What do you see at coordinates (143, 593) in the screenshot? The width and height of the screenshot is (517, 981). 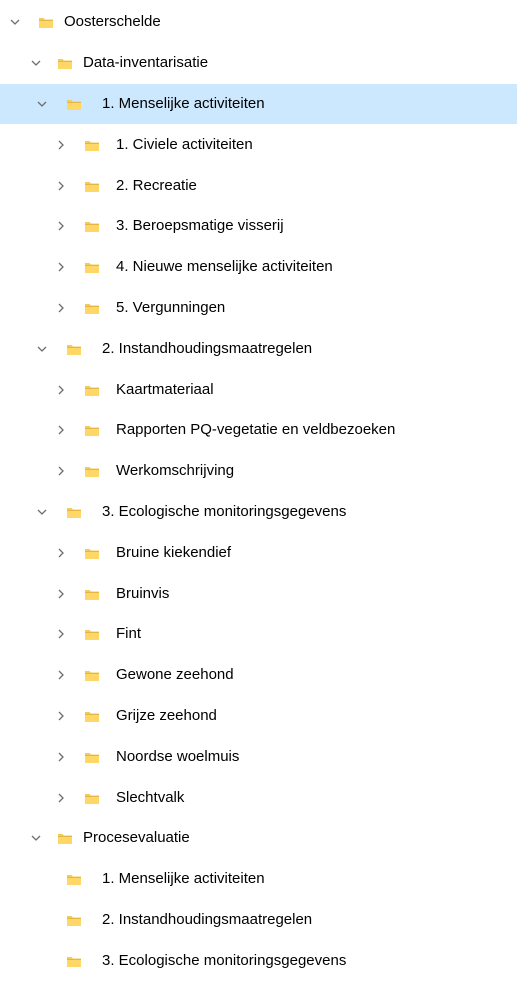 I see `tree-item-label: Bruinvis` at bounding box center [143, 593].